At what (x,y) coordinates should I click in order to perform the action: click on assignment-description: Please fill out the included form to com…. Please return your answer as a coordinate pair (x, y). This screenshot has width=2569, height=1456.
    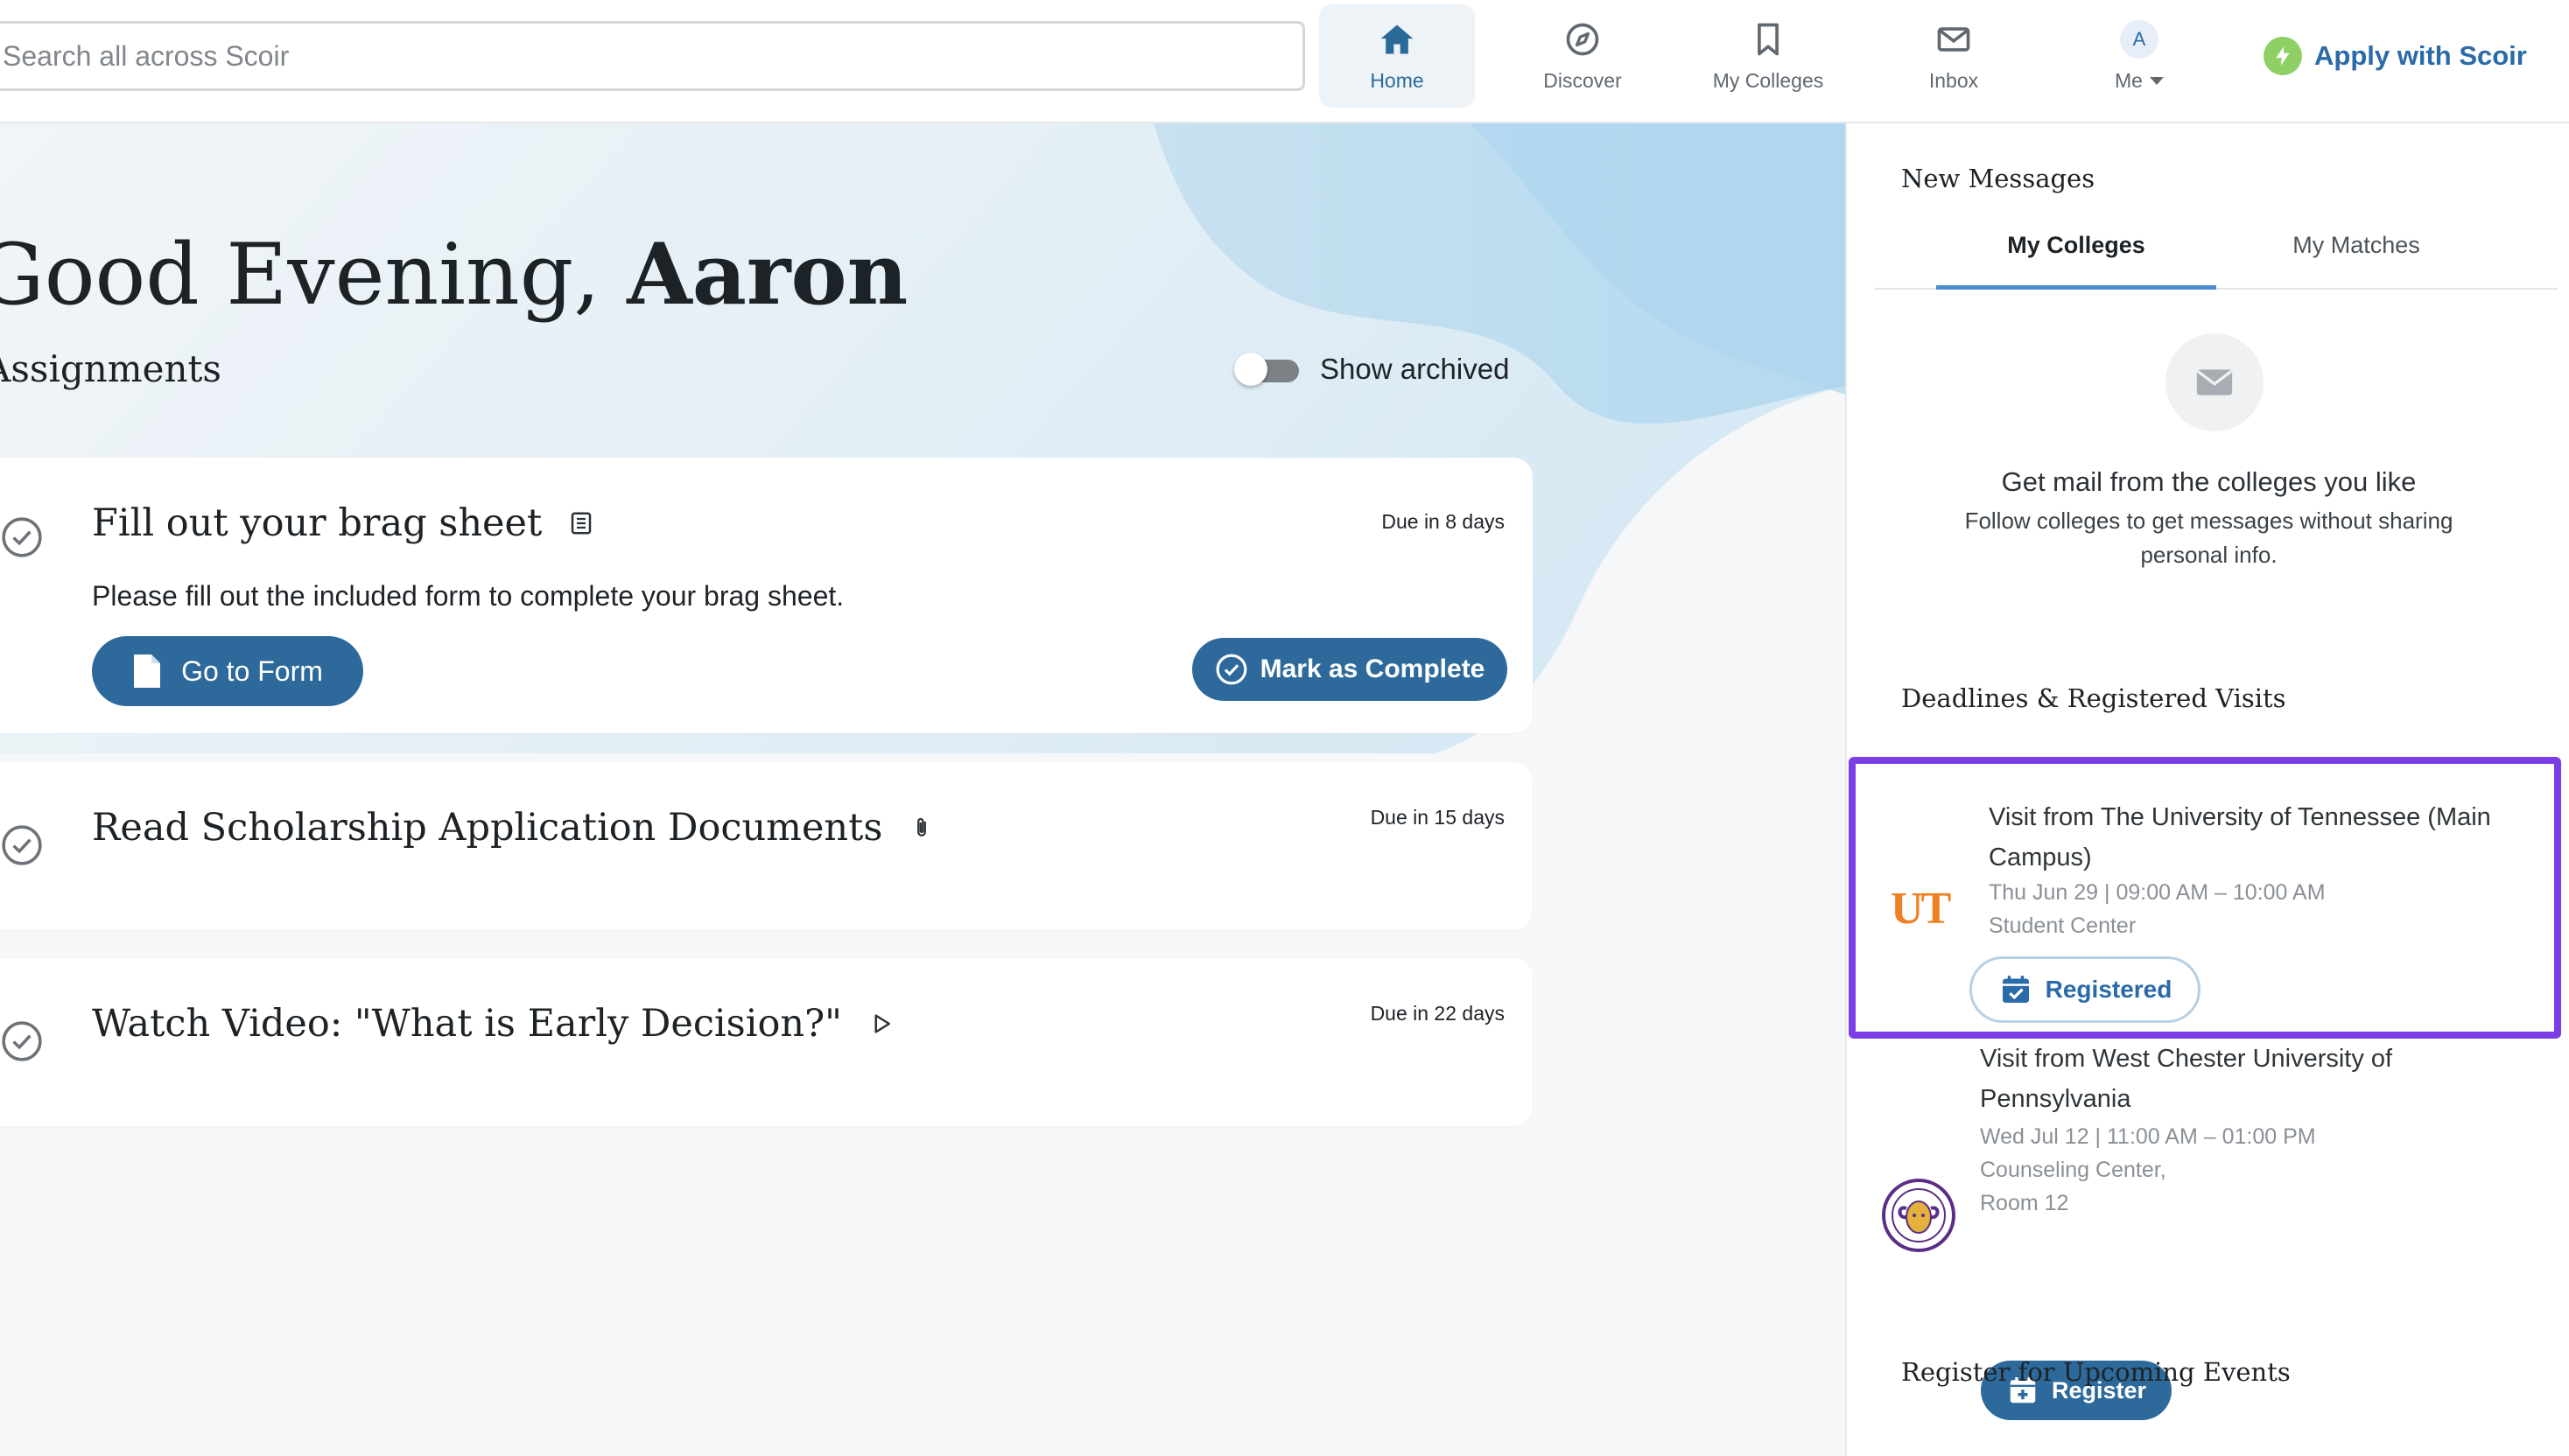
    Looking at the image, I should click on (468, 596).